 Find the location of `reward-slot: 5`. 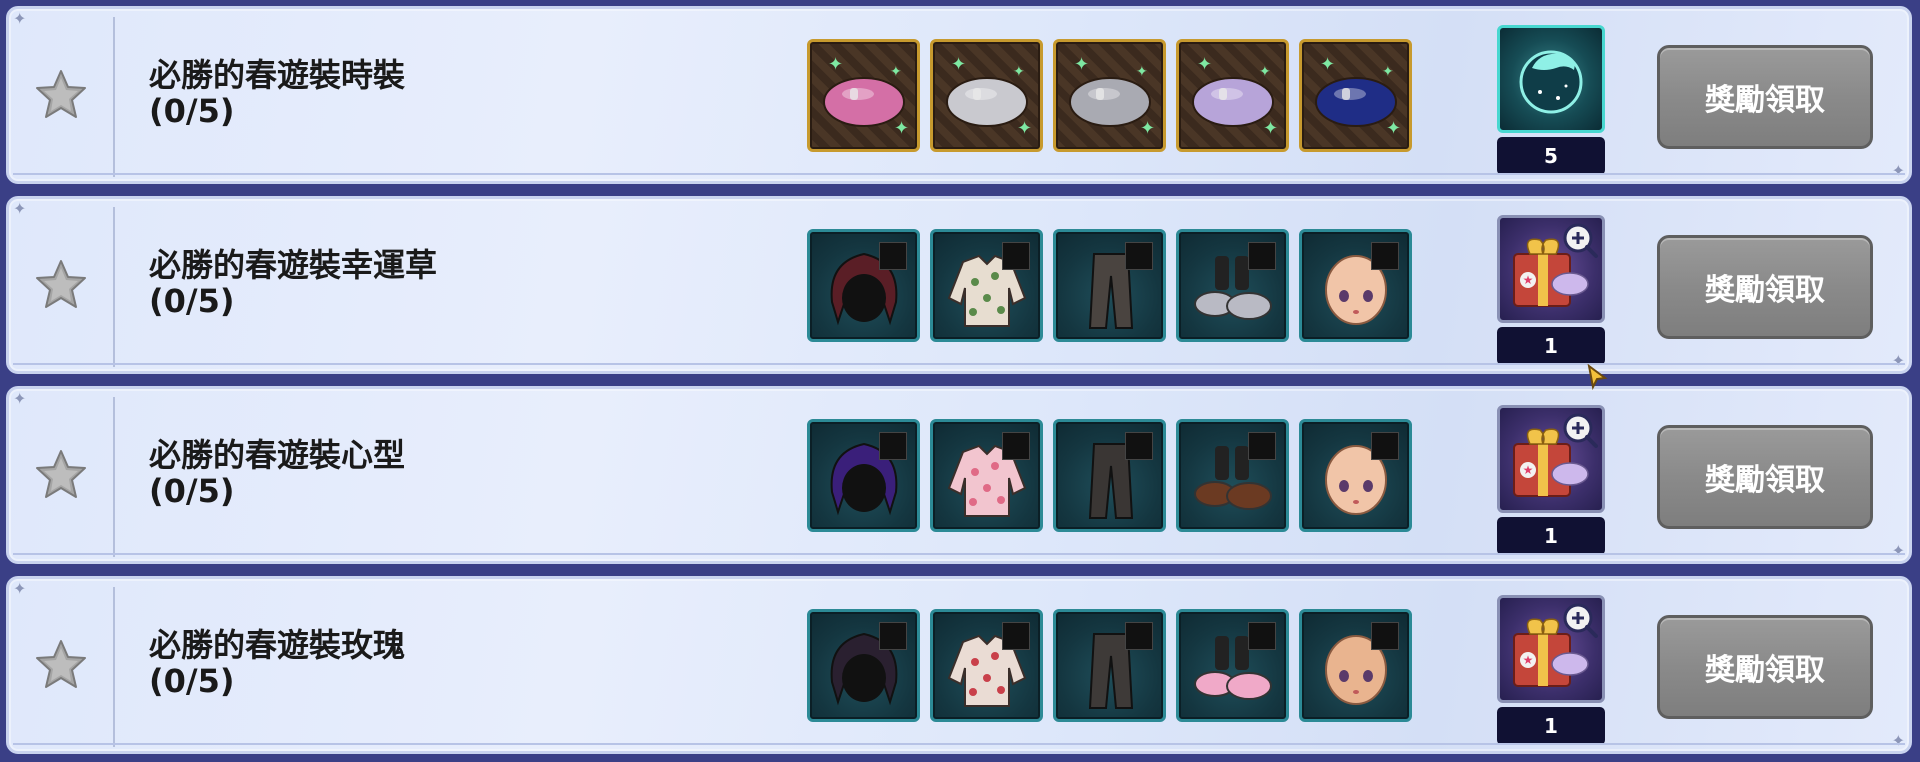

reward-slot: 5 is located at coordinates (1551, 100).